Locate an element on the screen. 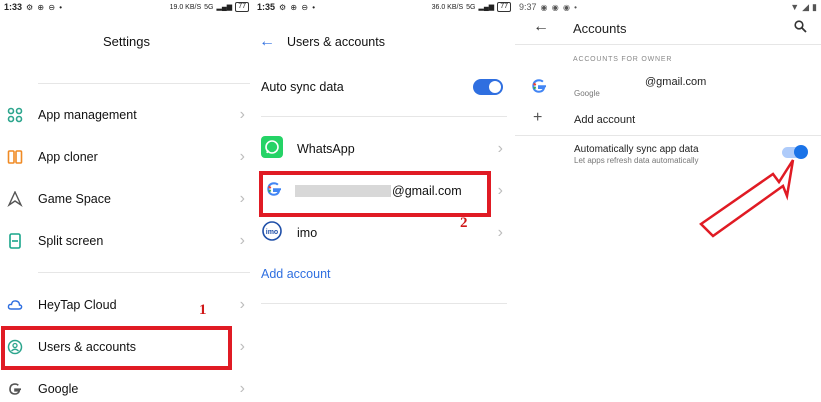  step-number: 1 is located at coordinates (203, 310).